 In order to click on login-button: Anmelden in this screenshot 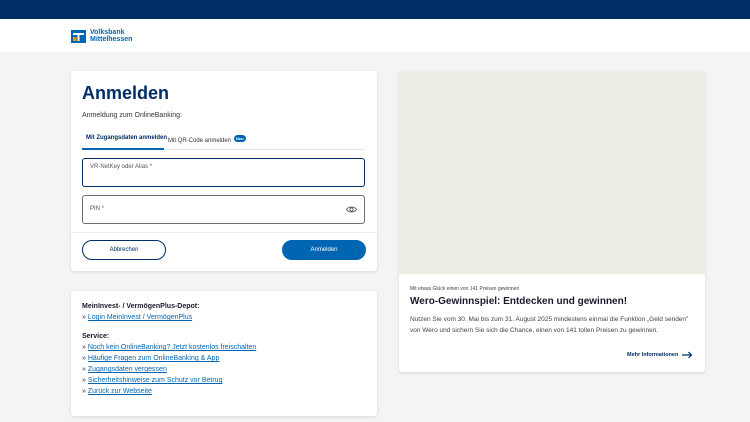, I will do `click(324, 250)`.